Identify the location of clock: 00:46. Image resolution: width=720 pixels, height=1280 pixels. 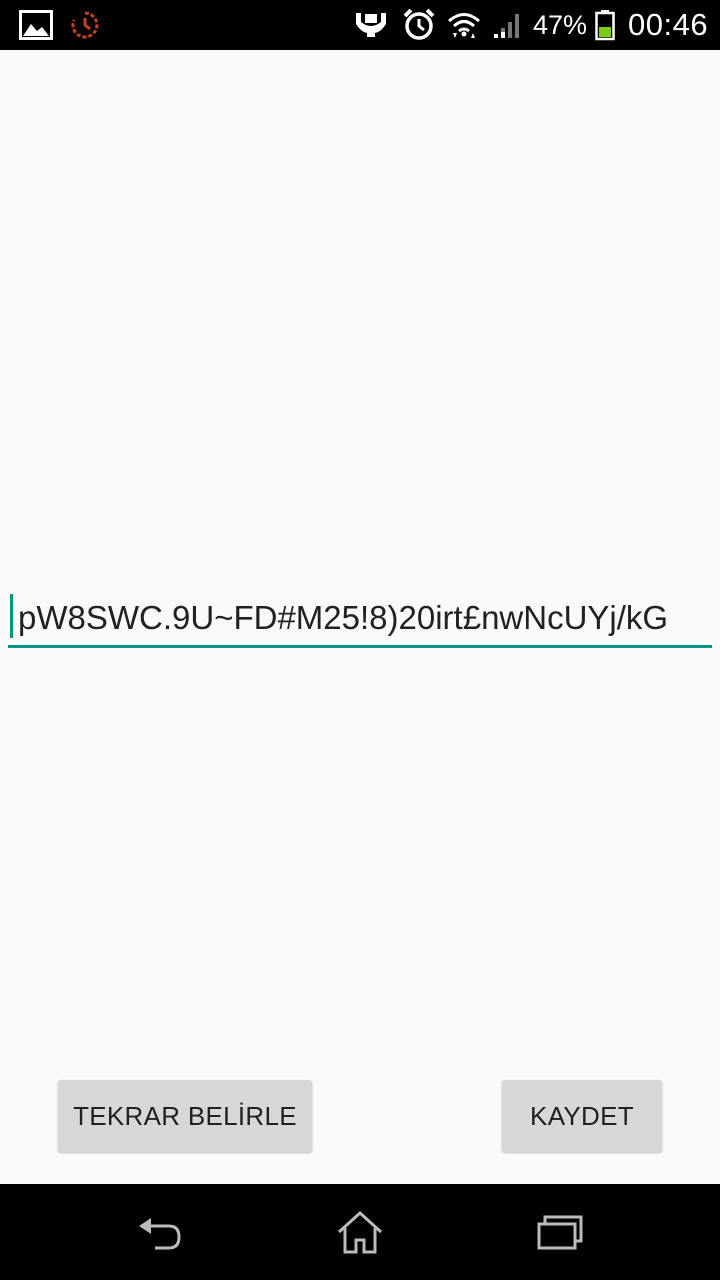
(668, 24).